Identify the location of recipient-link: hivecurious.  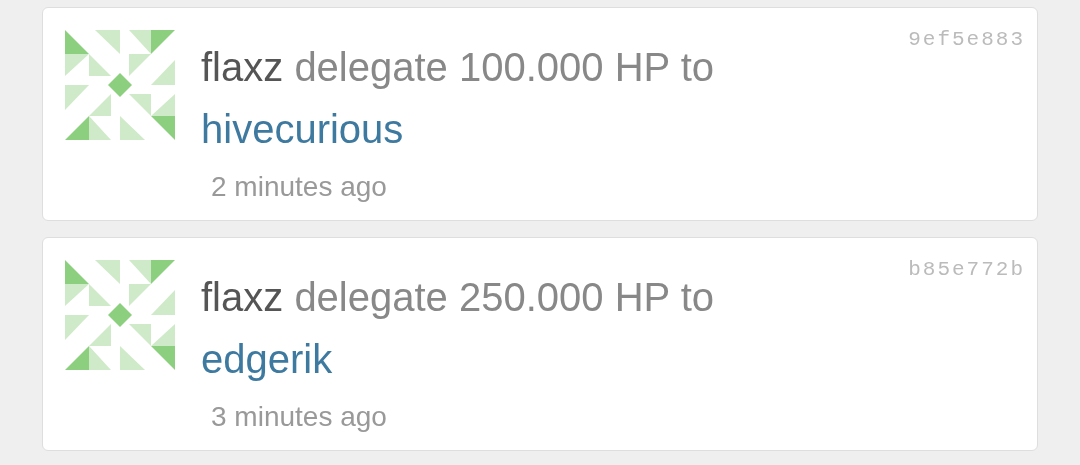
(302, 129).